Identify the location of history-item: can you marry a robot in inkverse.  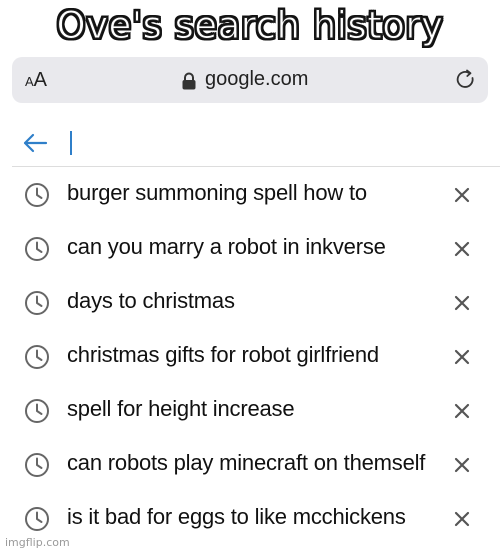
(250, 246).